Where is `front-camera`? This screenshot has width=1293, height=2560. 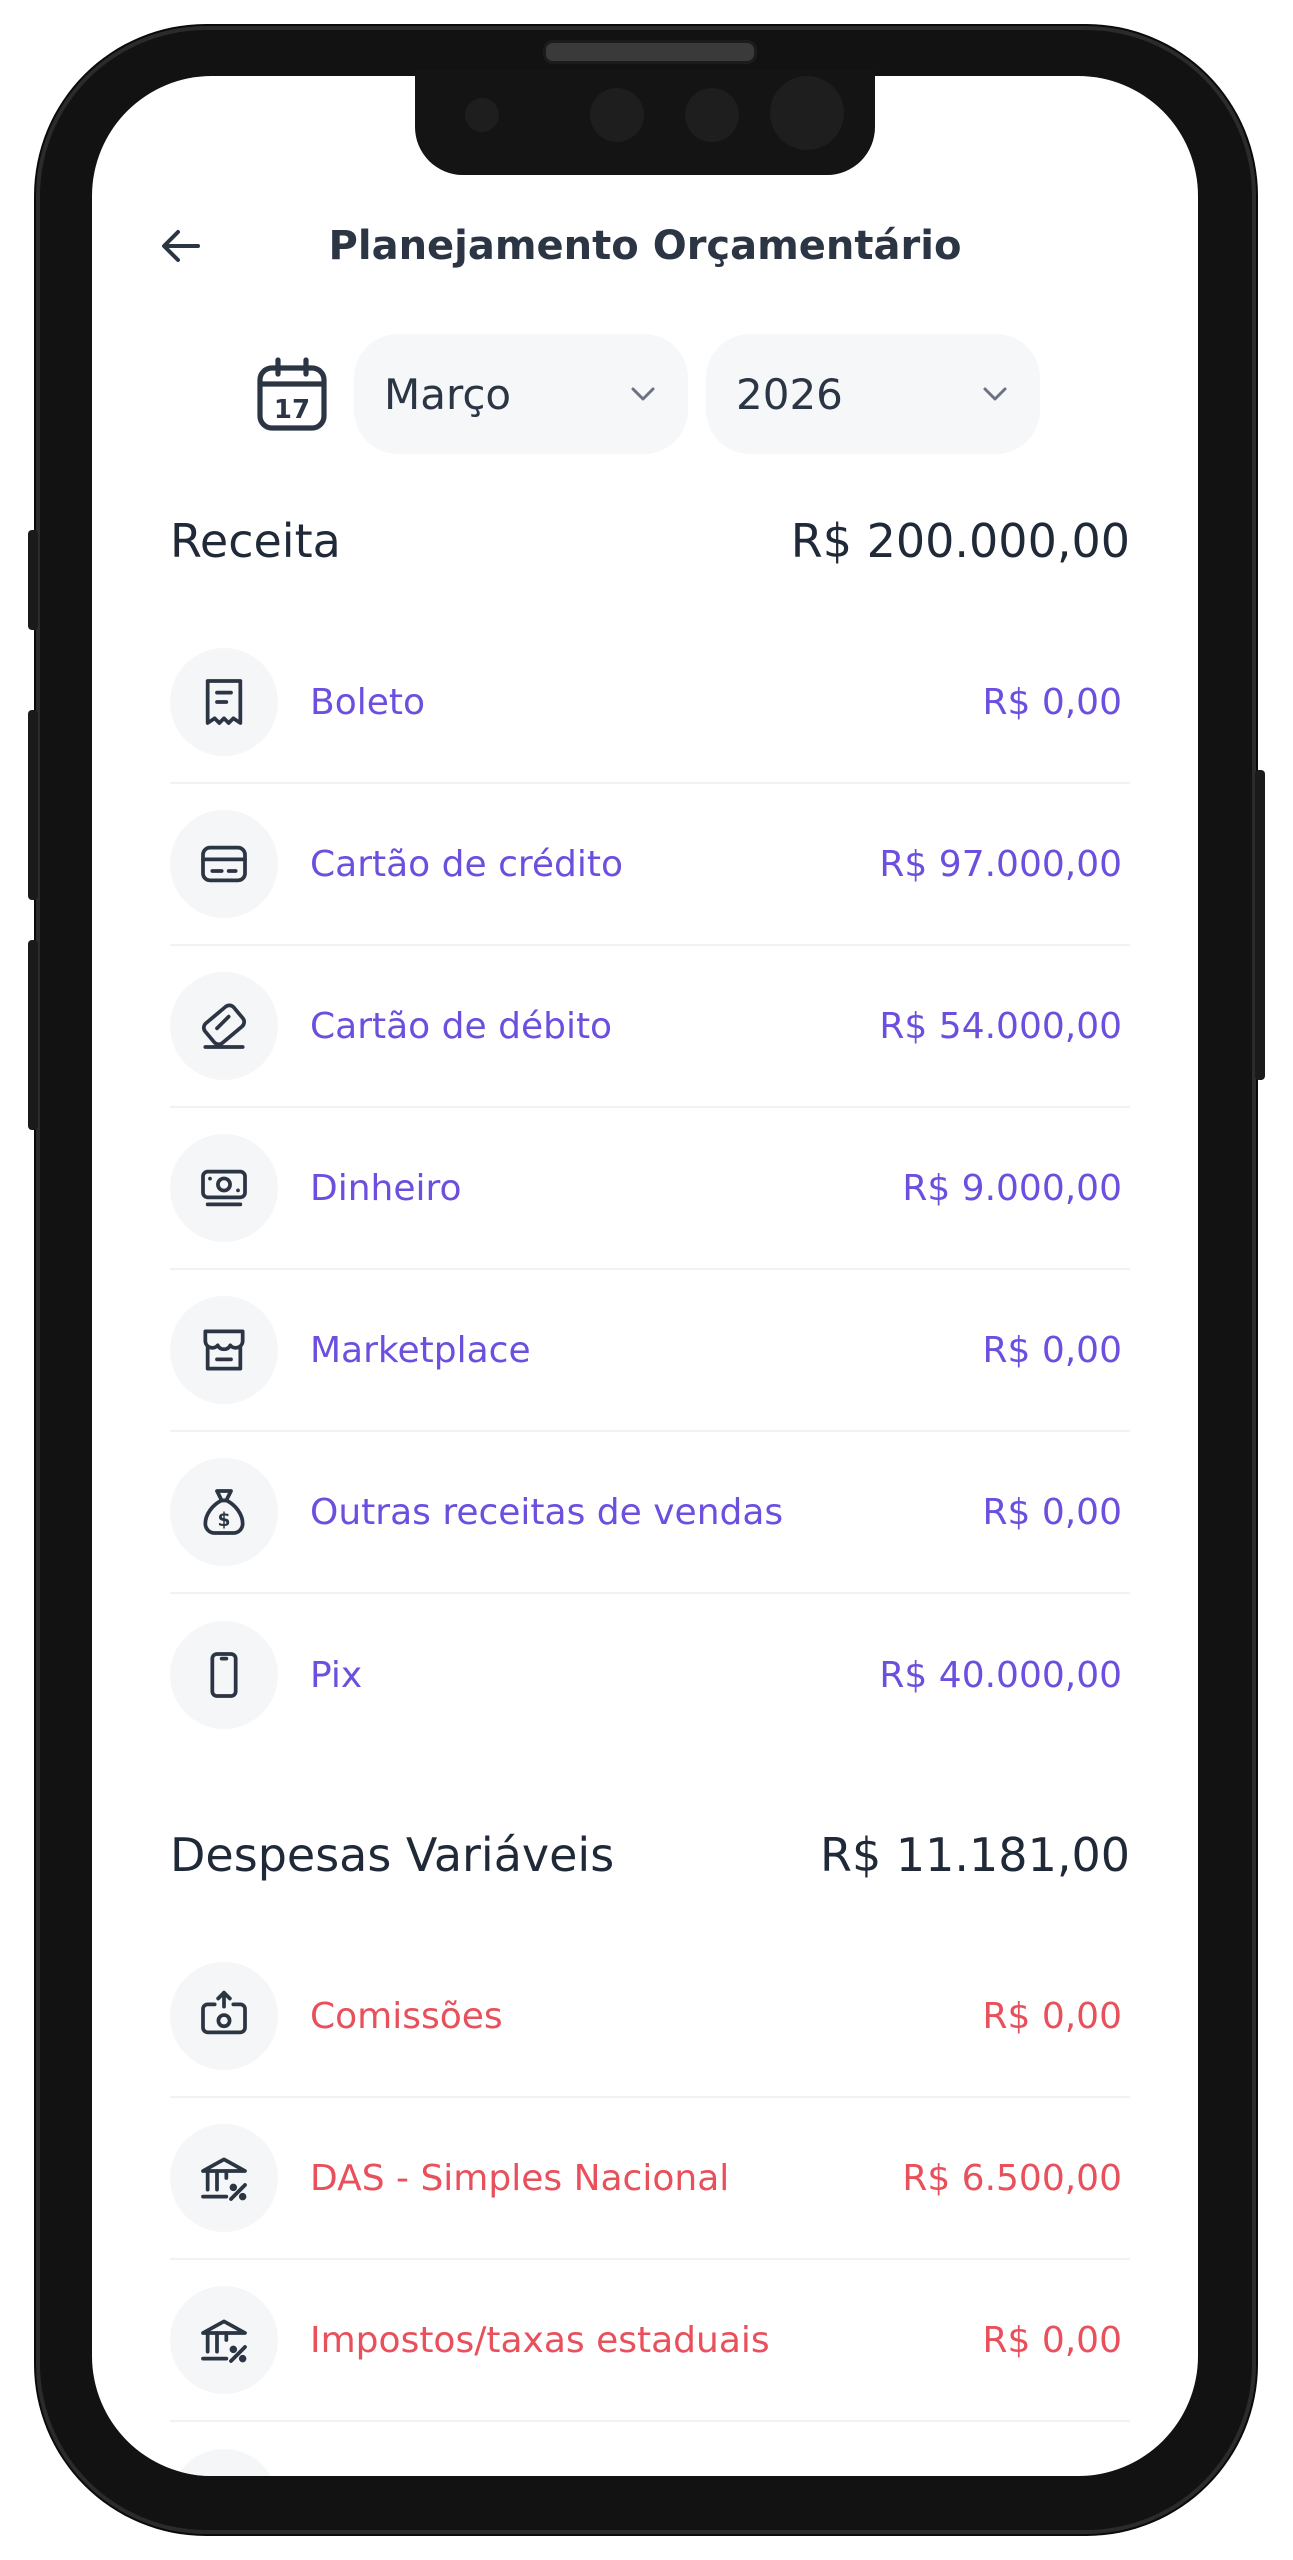
front-camera is located at coordinates (482, 115).